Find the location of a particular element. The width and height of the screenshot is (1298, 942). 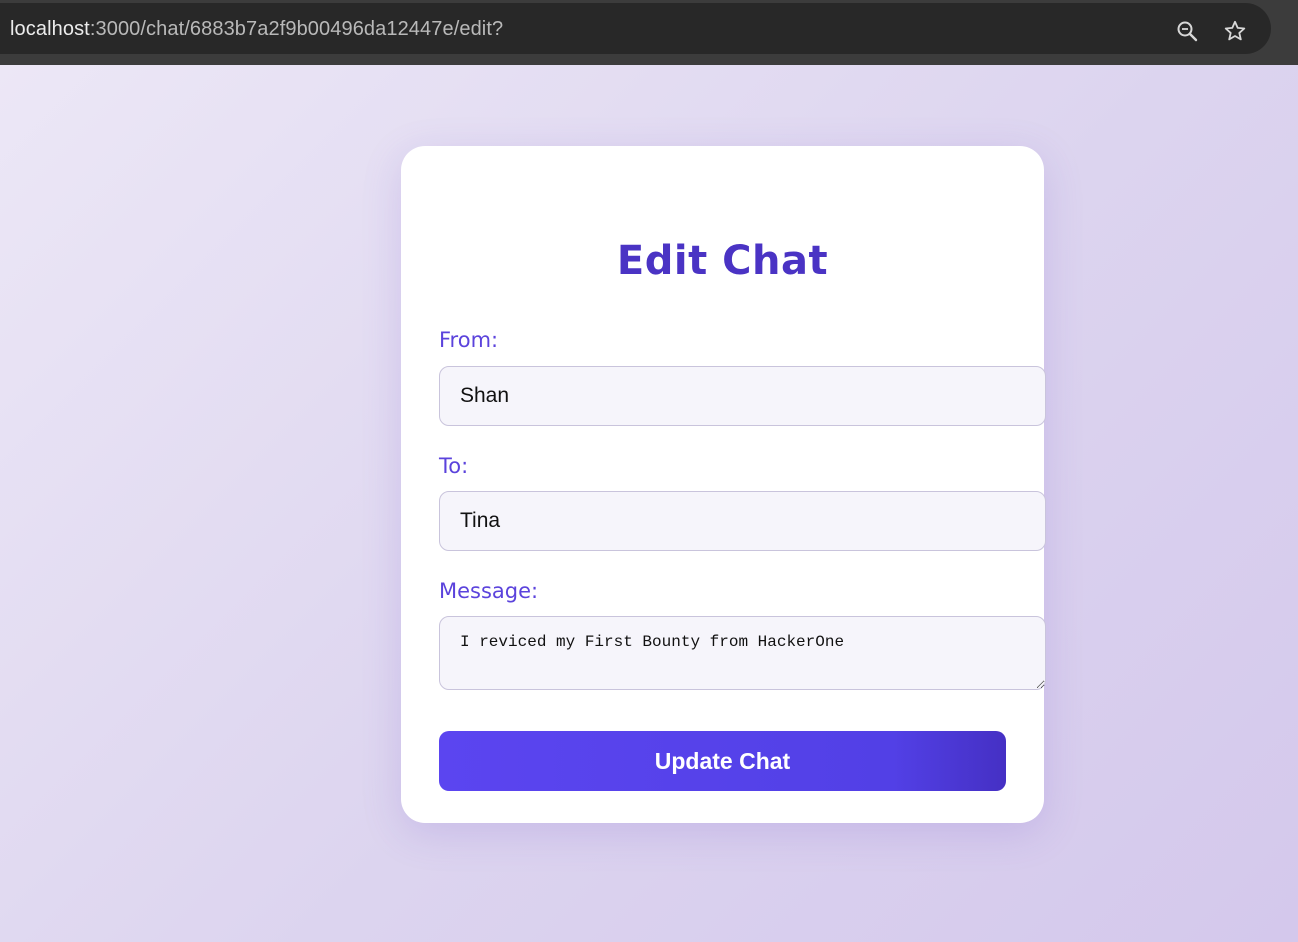

bookmark-star-icon is located at coordinates (1235, 31).